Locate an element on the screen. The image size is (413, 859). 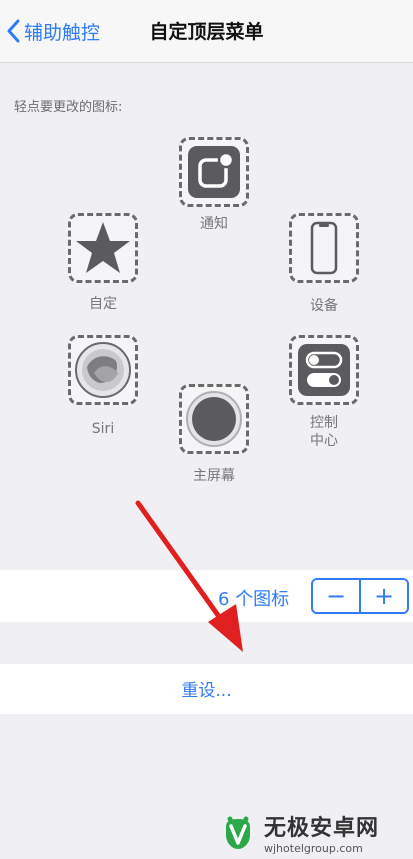
slot-label: 主屏幕 is located at coordinates (214, 476).